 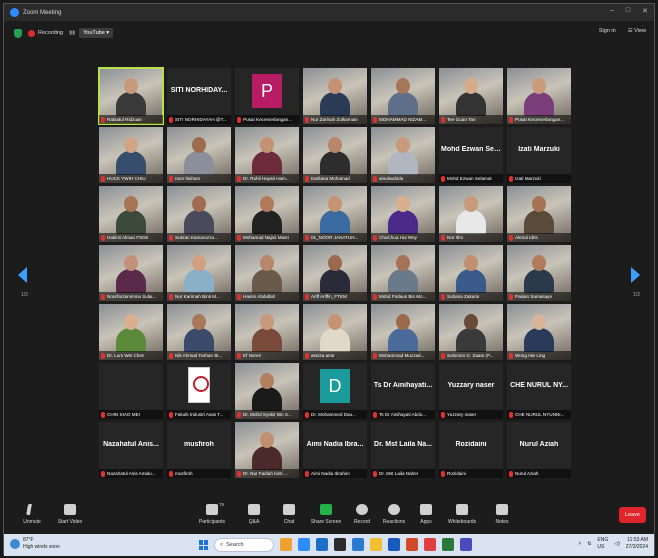 What do you see at coordinates (199, 450) in the screenshot?
I see `participant-tile: musfiroh musfiroh` at bounding box center [199, 450].